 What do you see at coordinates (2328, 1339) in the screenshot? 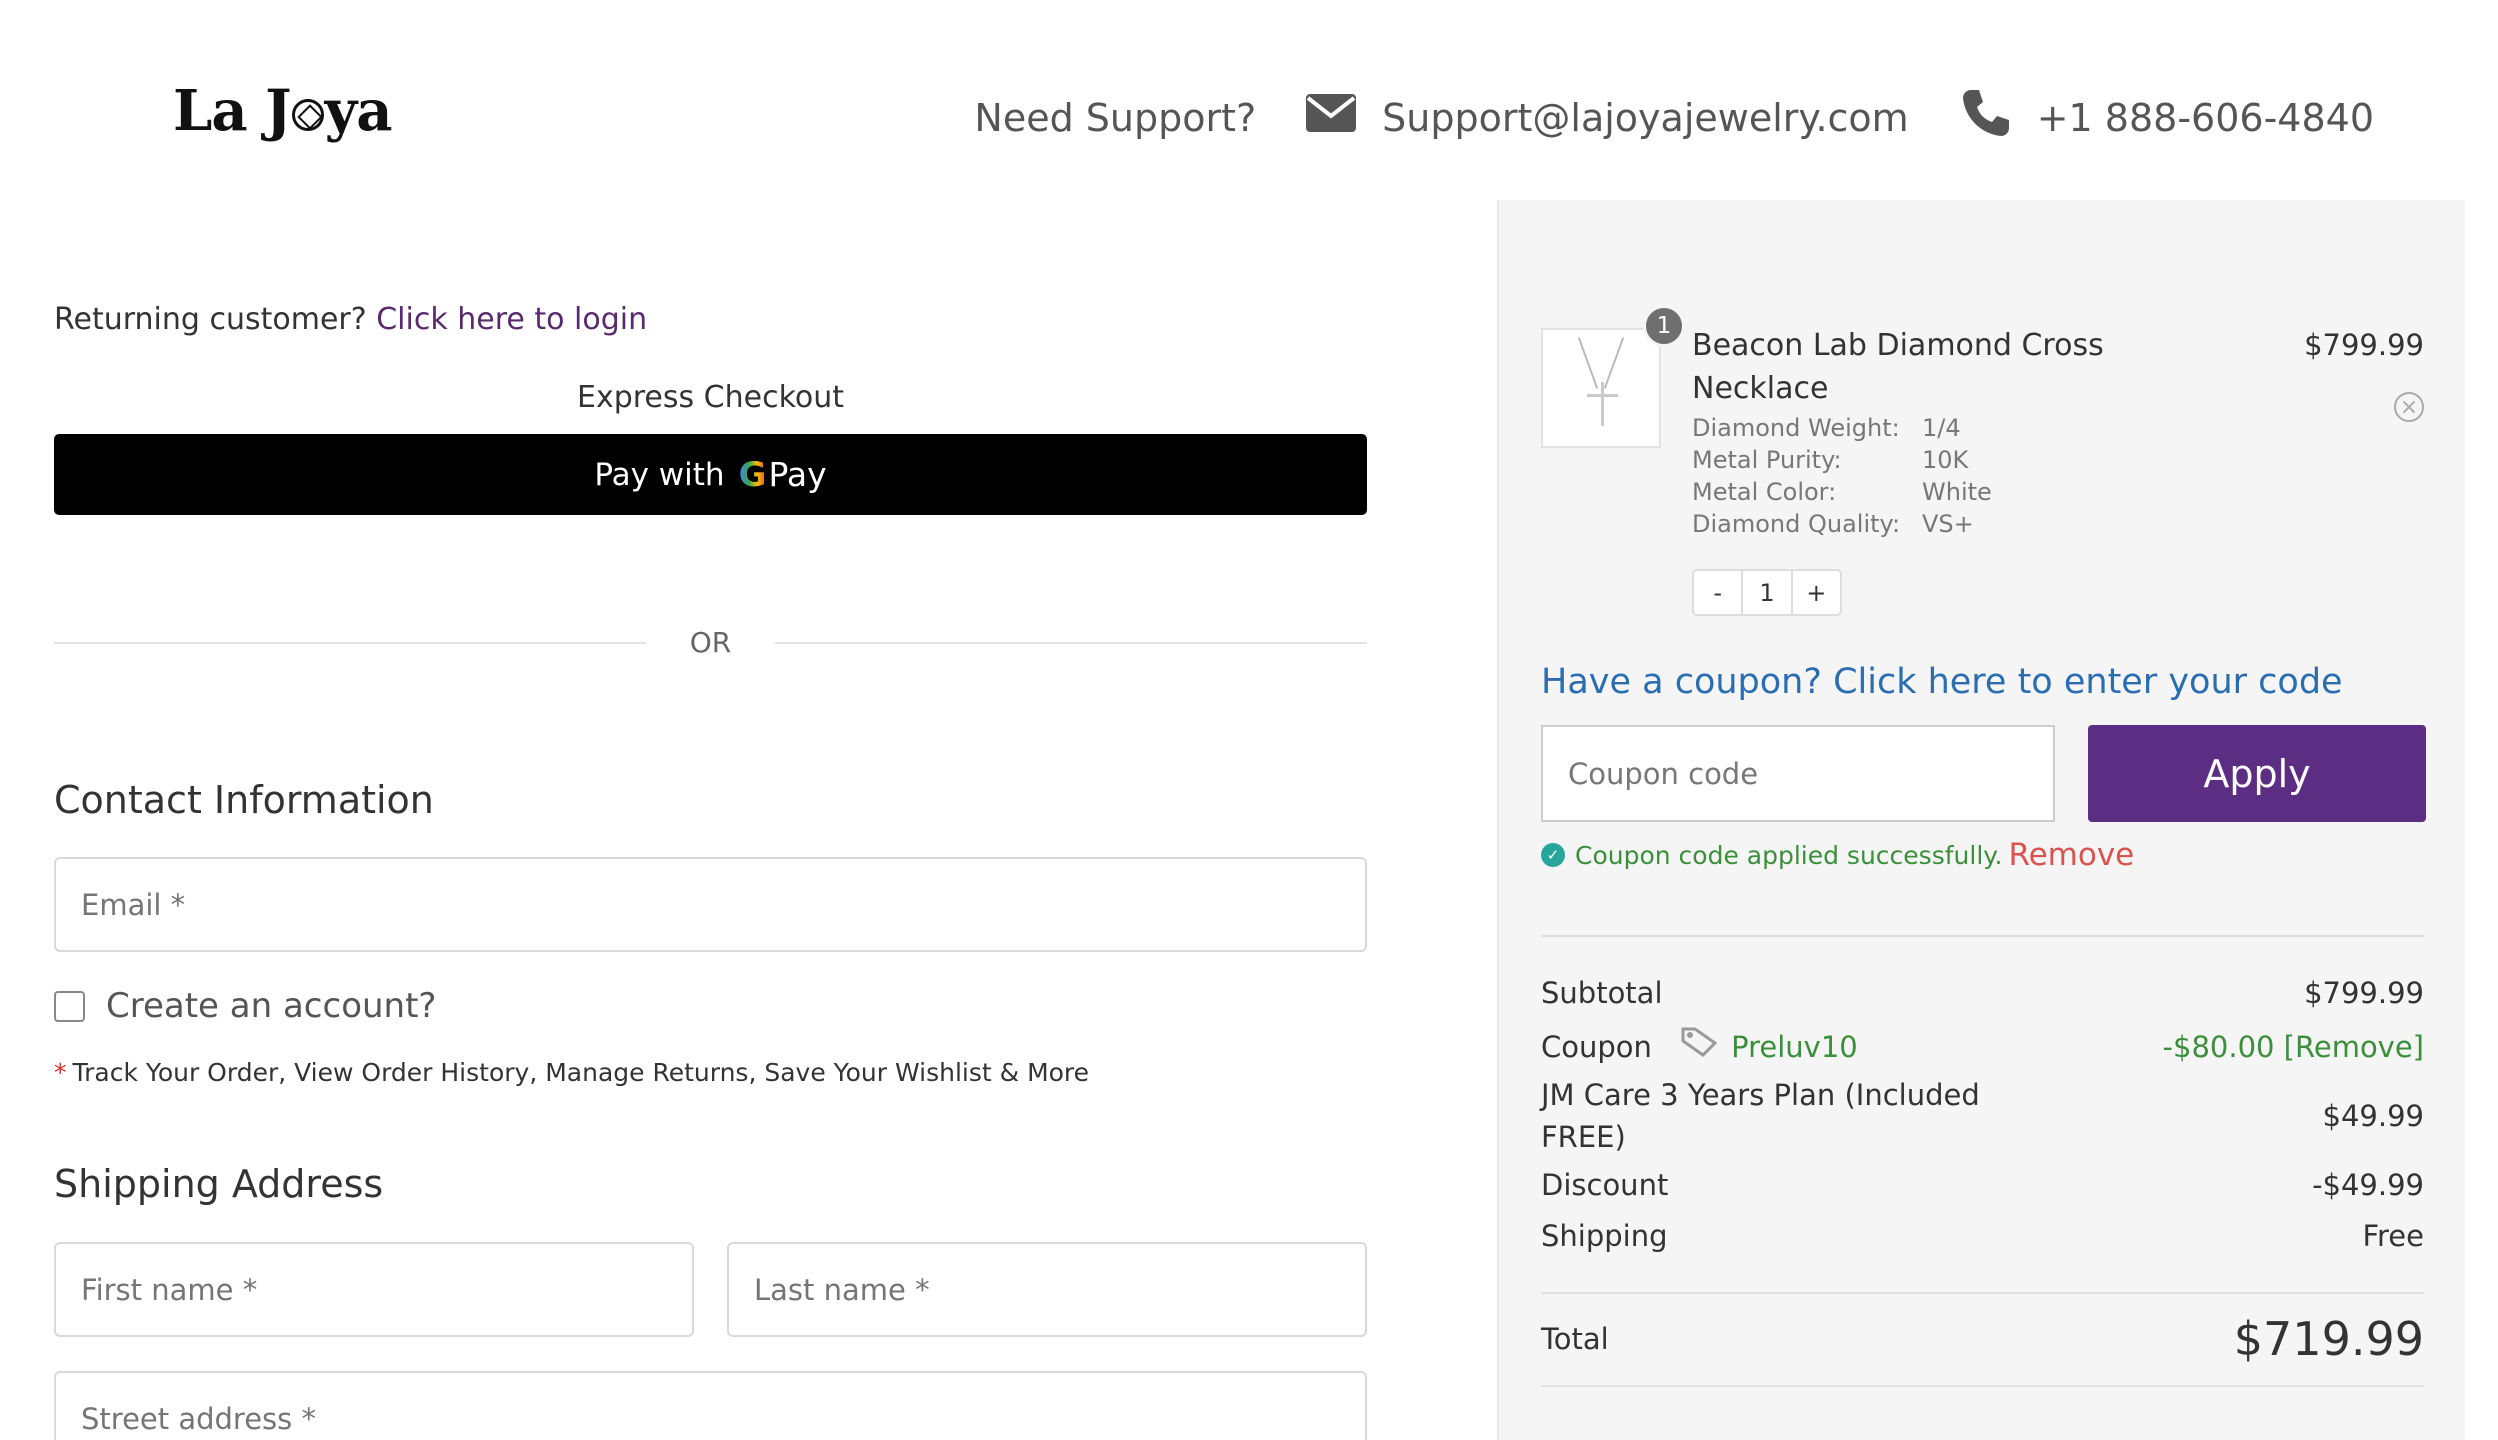
I see `total-value: $719.99` at bounding box center [2328, 1339].